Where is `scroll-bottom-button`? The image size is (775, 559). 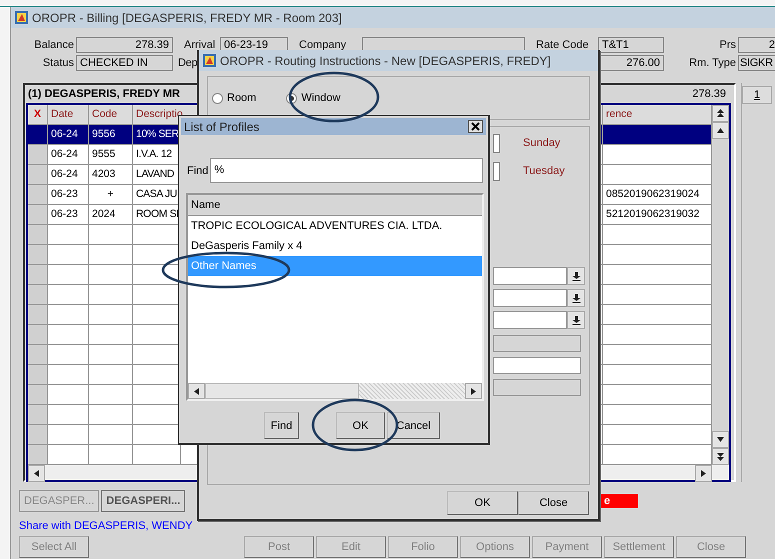
scroll-bottom-button is located at coordinates (720, 456).